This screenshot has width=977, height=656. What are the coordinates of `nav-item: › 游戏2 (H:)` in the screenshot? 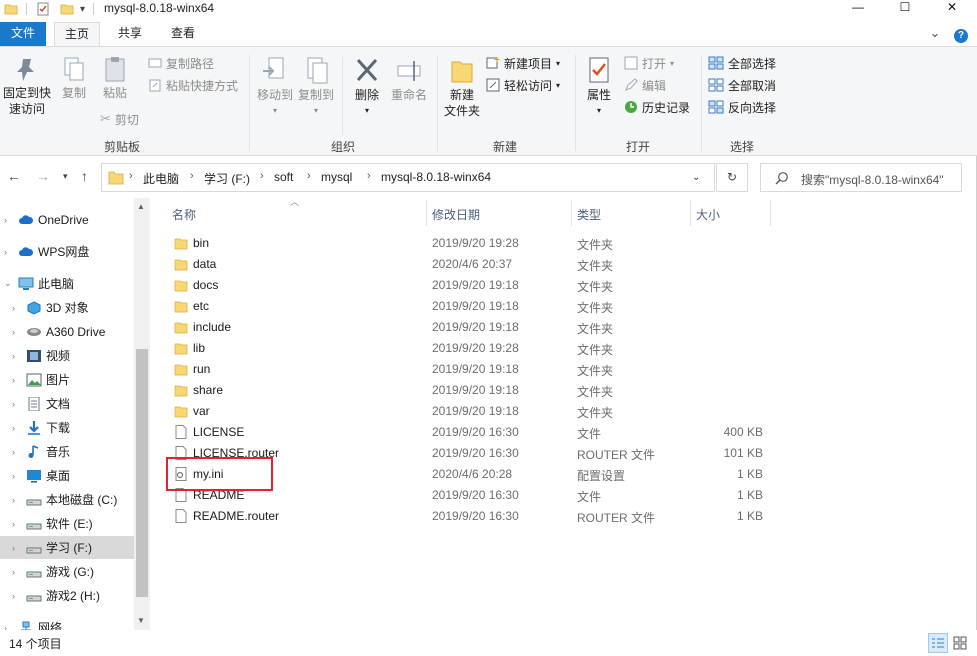 It's located at (67, 595).